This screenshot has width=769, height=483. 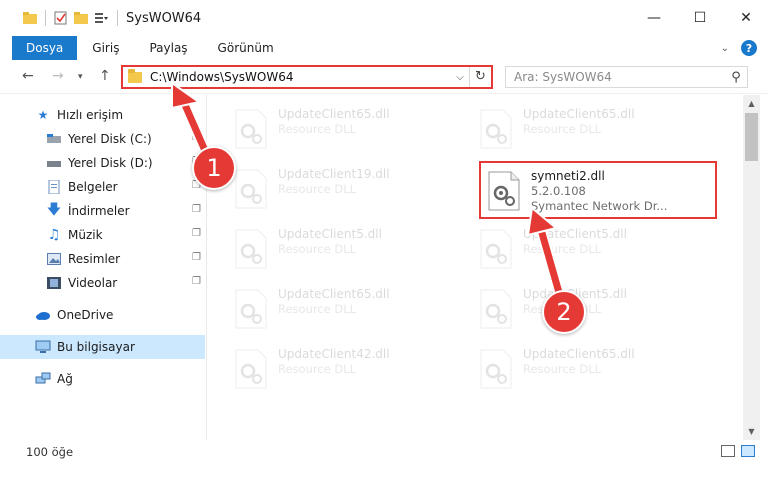 I want to click on address-path: C:\Windows\SysWOW64, so click(x=300, y=77).